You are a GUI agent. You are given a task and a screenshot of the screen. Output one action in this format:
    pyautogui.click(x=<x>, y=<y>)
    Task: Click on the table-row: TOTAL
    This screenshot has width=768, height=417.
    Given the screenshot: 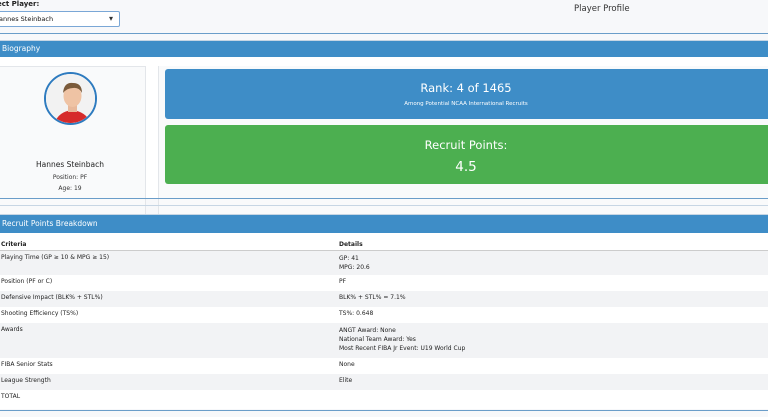 What is the action you would take?
    pyautogui.click(x=384, y=398)
    